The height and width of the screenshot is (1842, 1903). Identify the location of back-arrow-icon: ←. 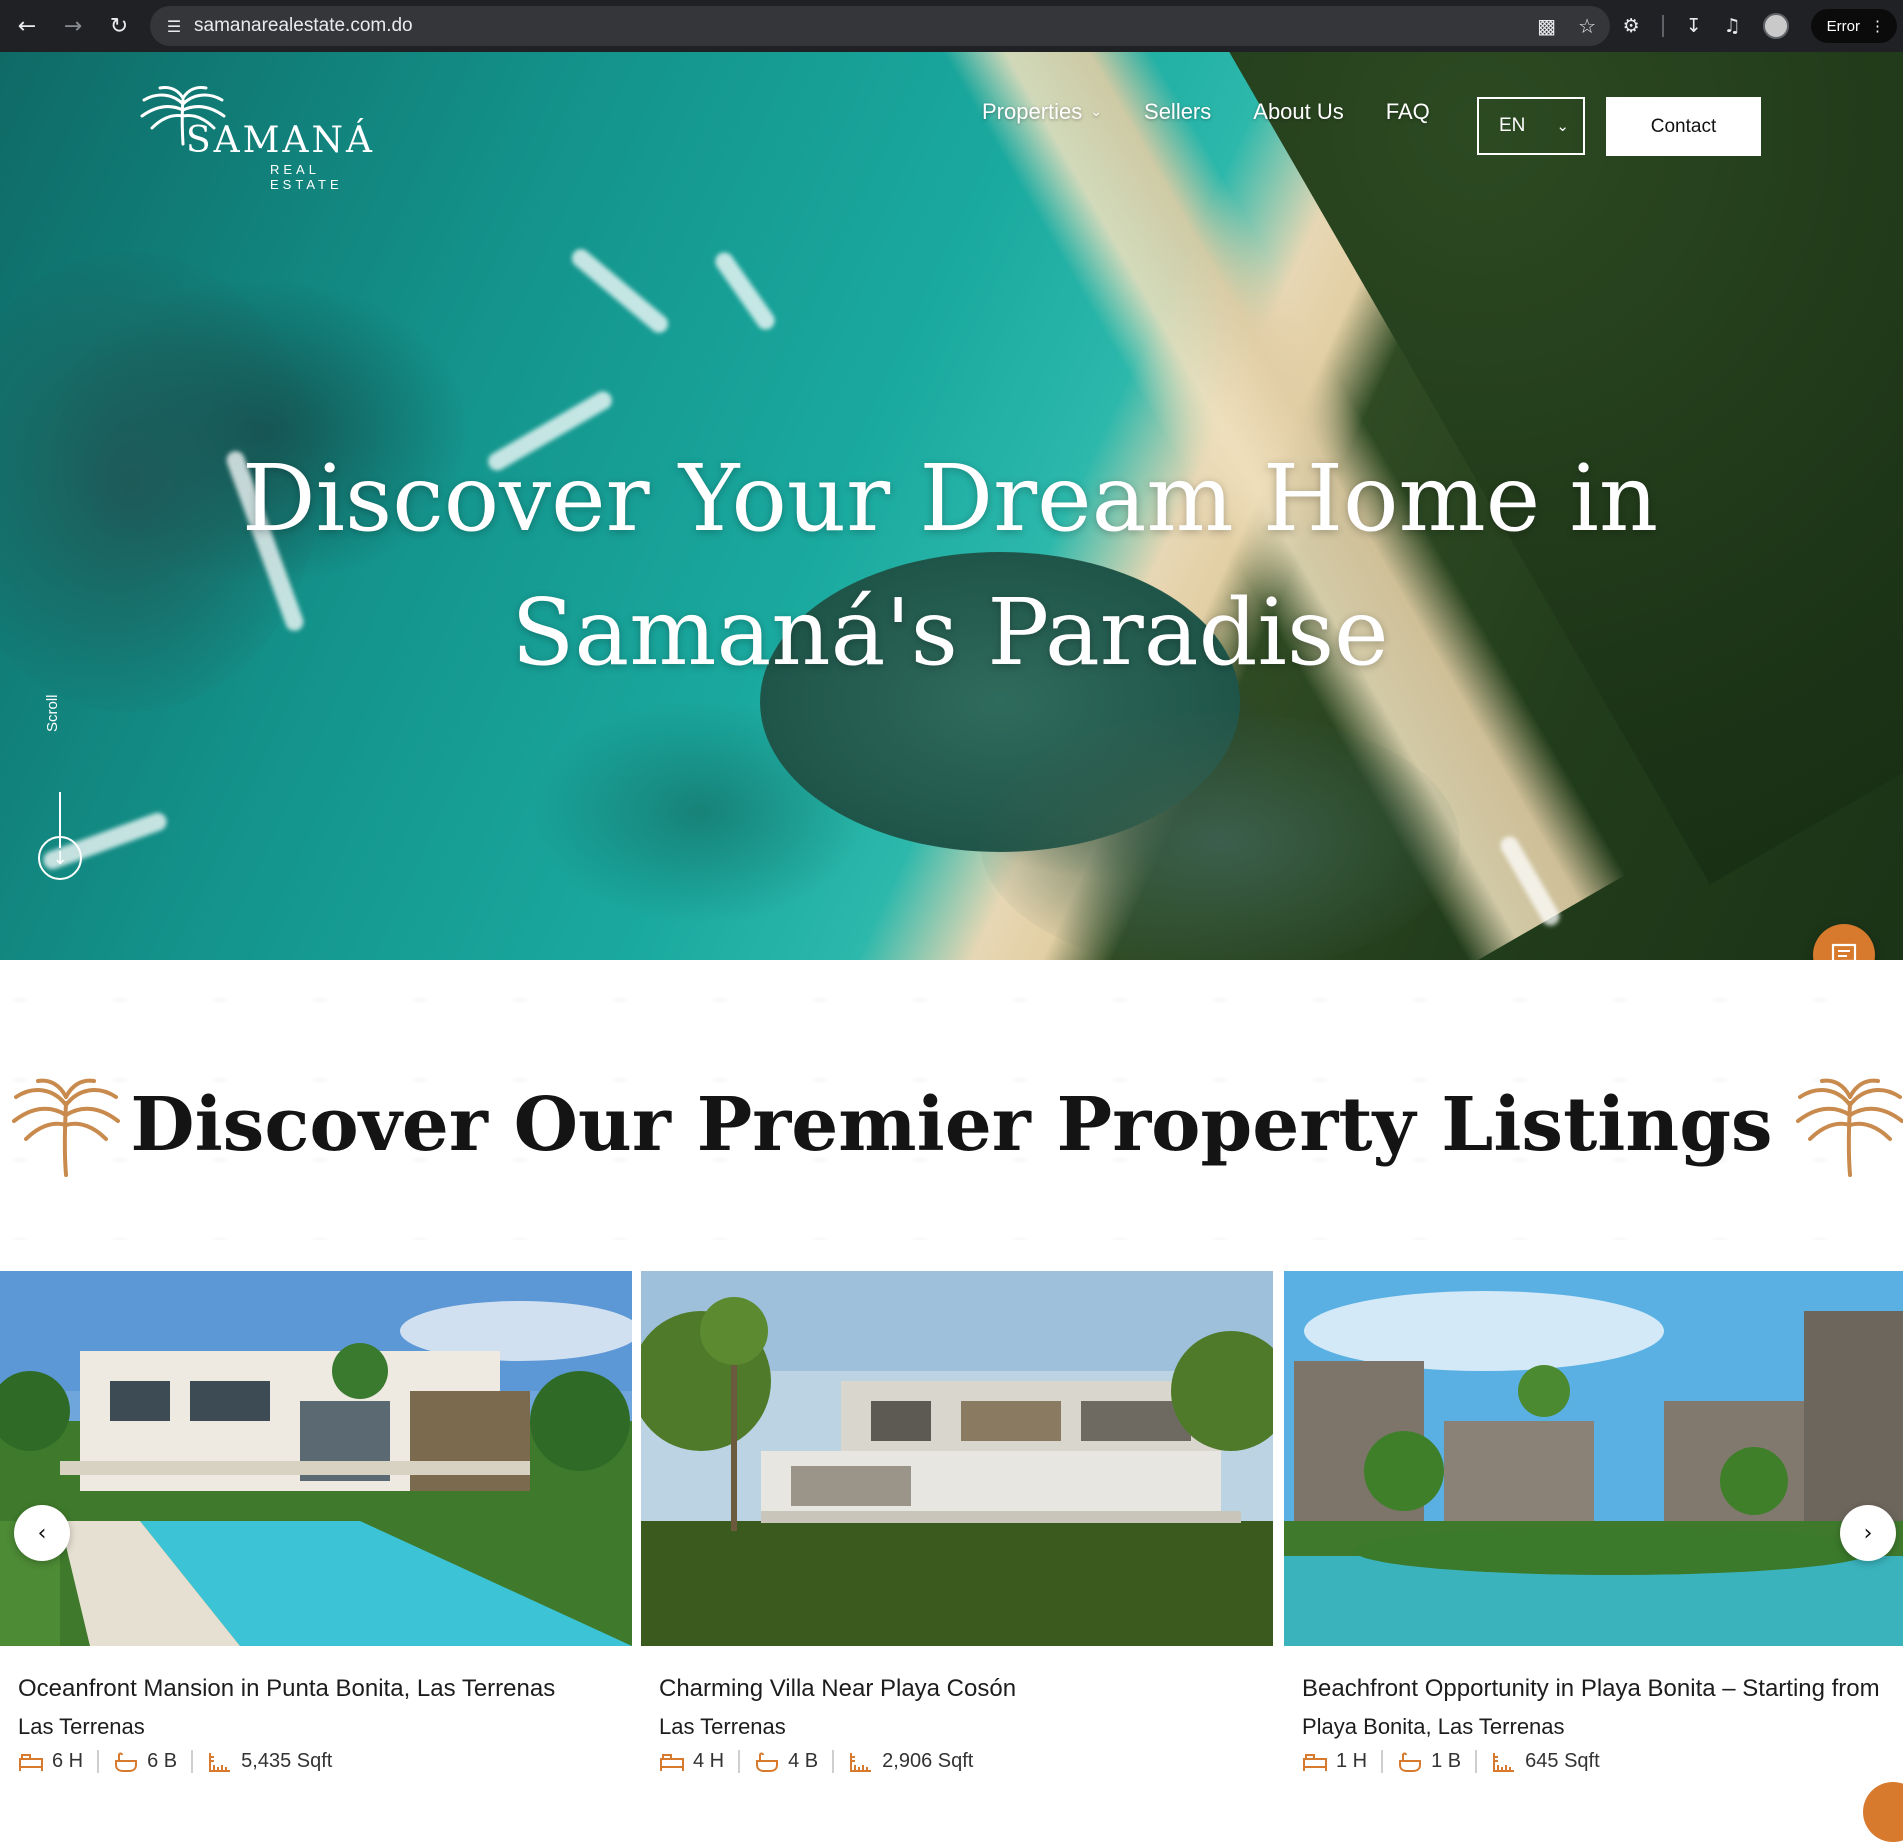
(27, 26).